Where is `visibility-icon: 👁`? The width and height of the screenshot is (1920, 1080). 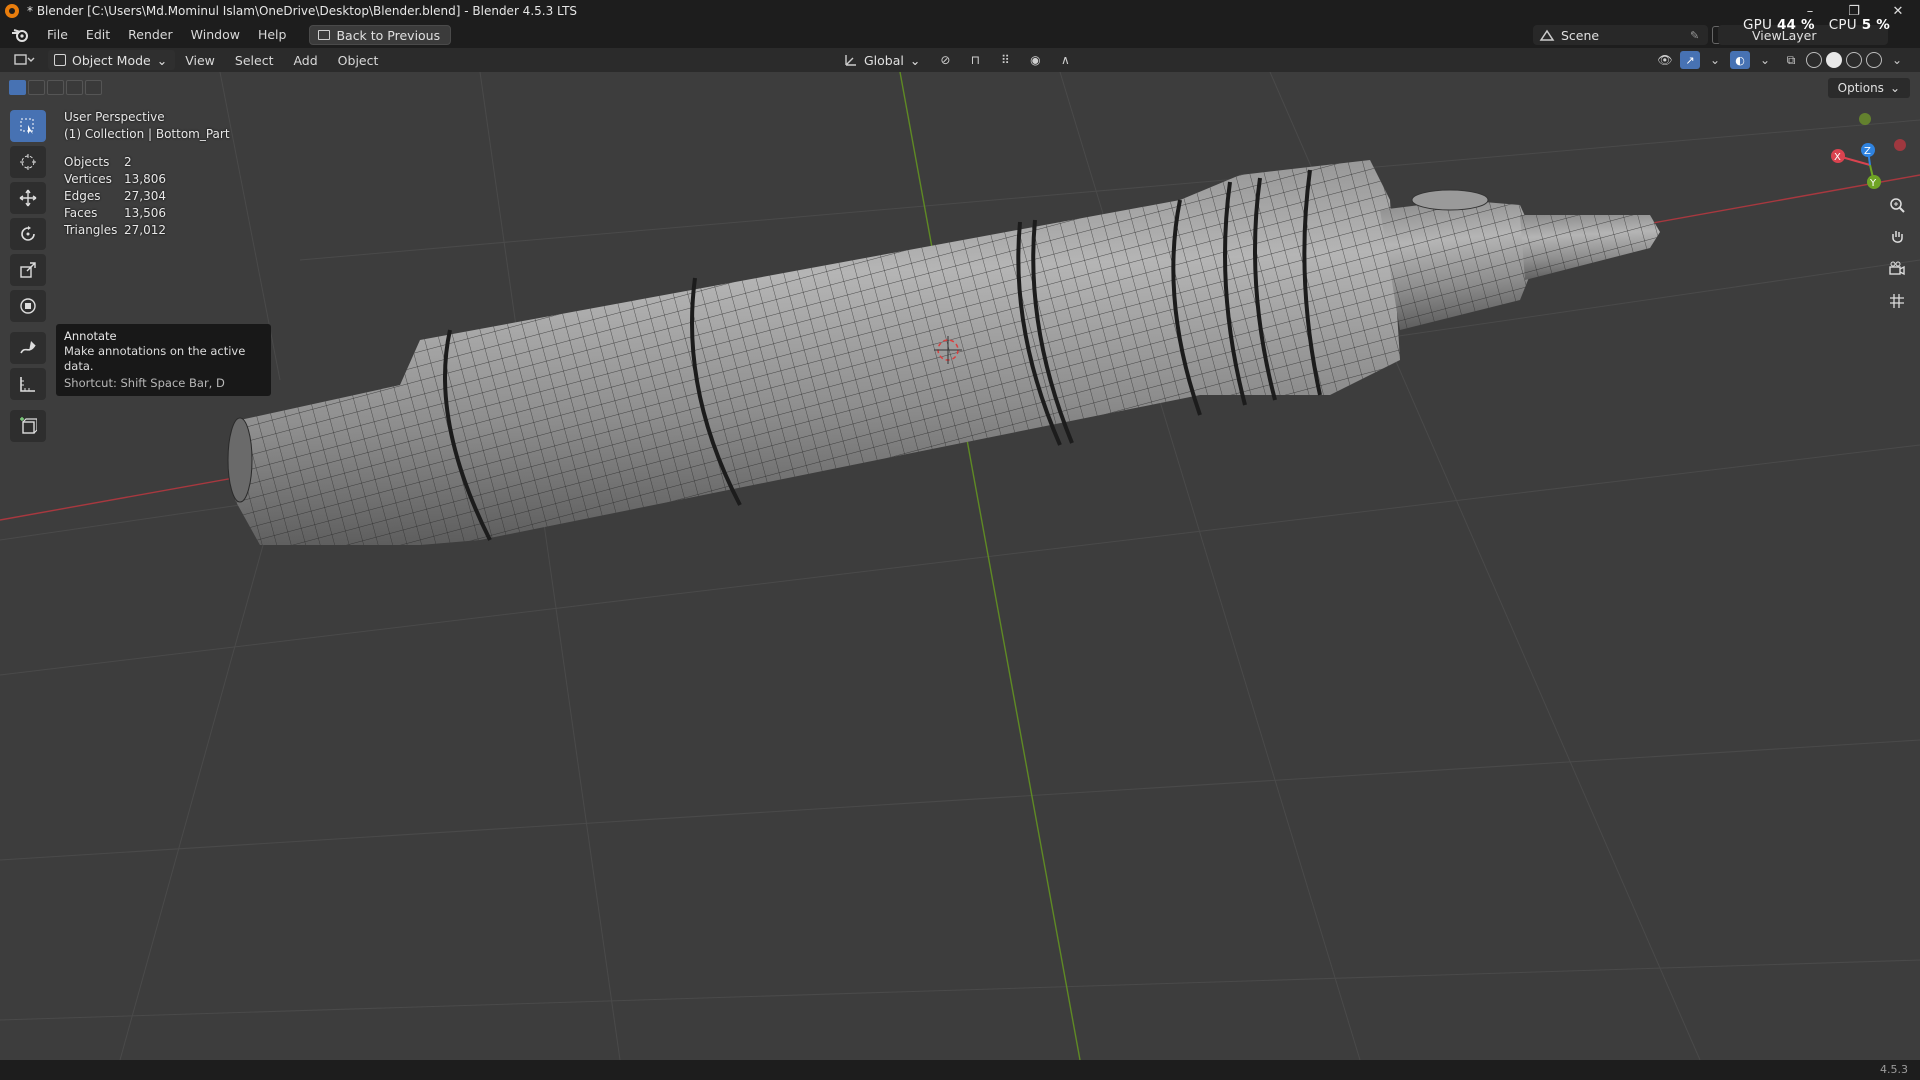
visibility-icon: 👁 is located at coordinates (1665, 60).